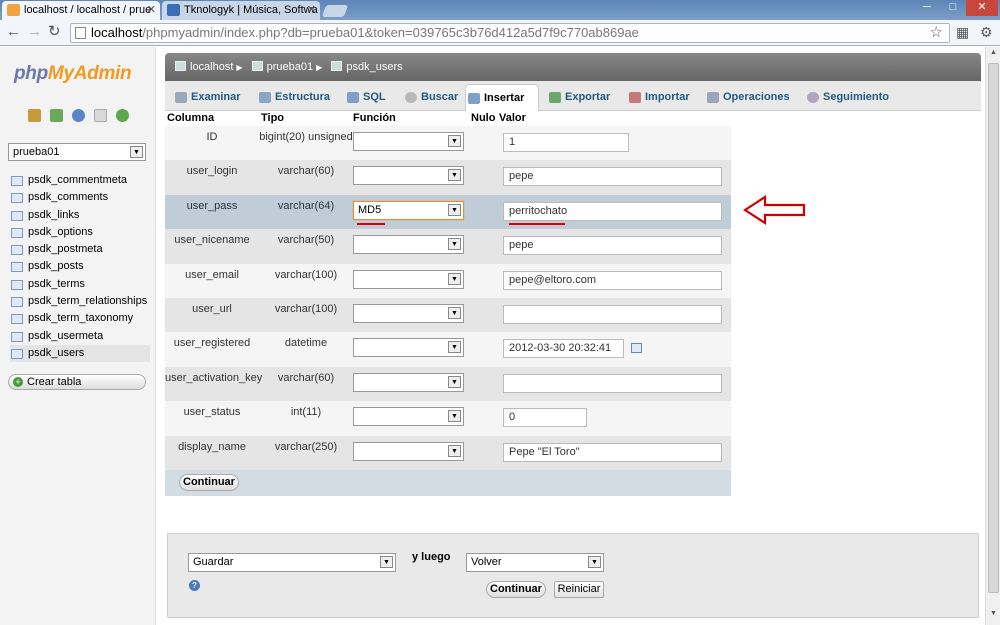 The image size is (1000, 625). I want to click on value-input-user-registered: 2012-03-30 20:32:41, so click(563, 349).